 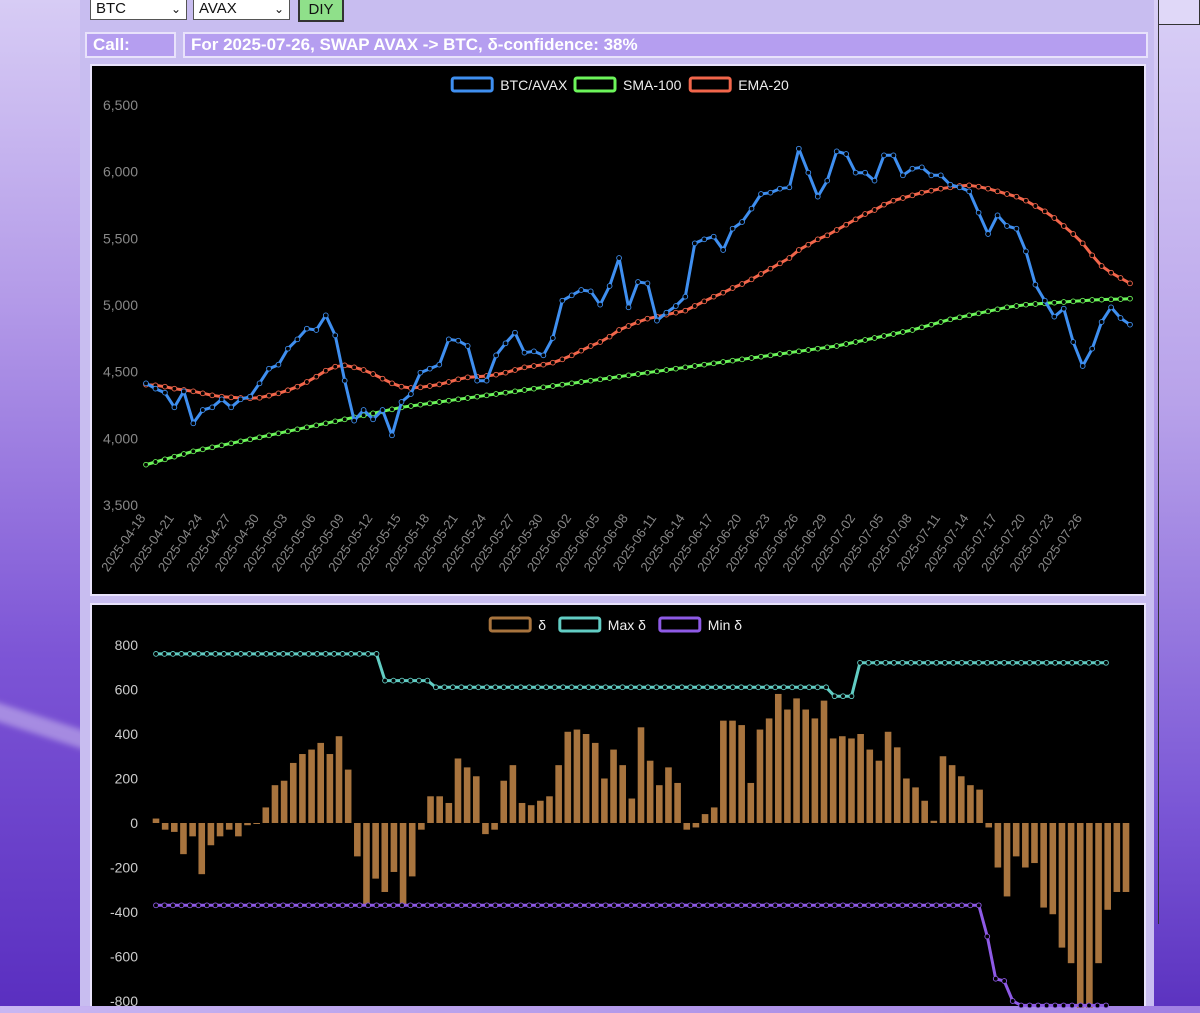 I want to click on base-asset-select: BTC ⌄, so click(x=138, y=10).